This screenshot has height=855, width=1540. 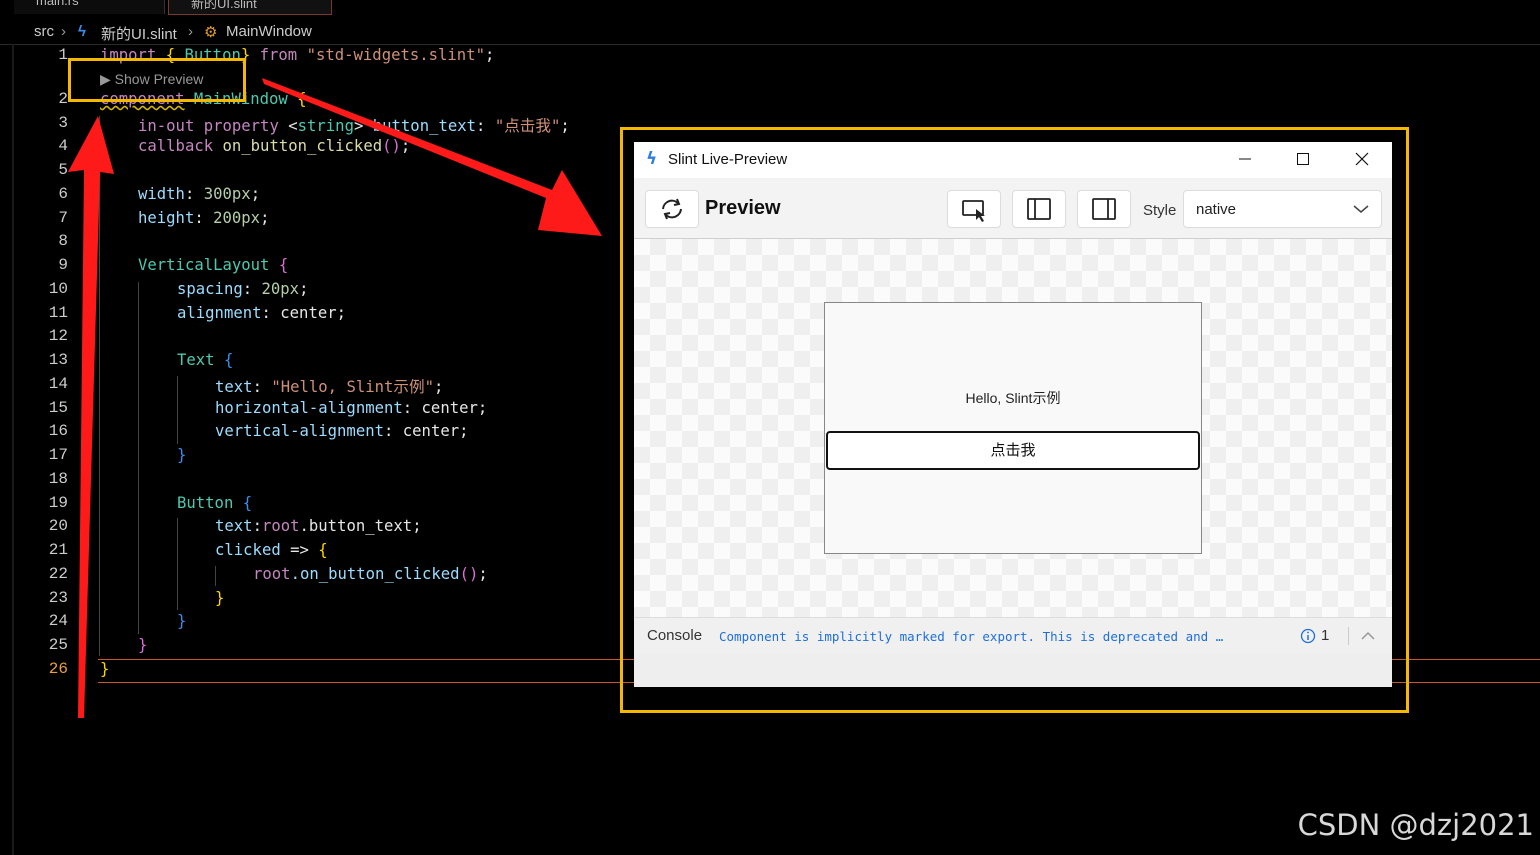 I want to click on close-button, so click(x=1362, y=159).